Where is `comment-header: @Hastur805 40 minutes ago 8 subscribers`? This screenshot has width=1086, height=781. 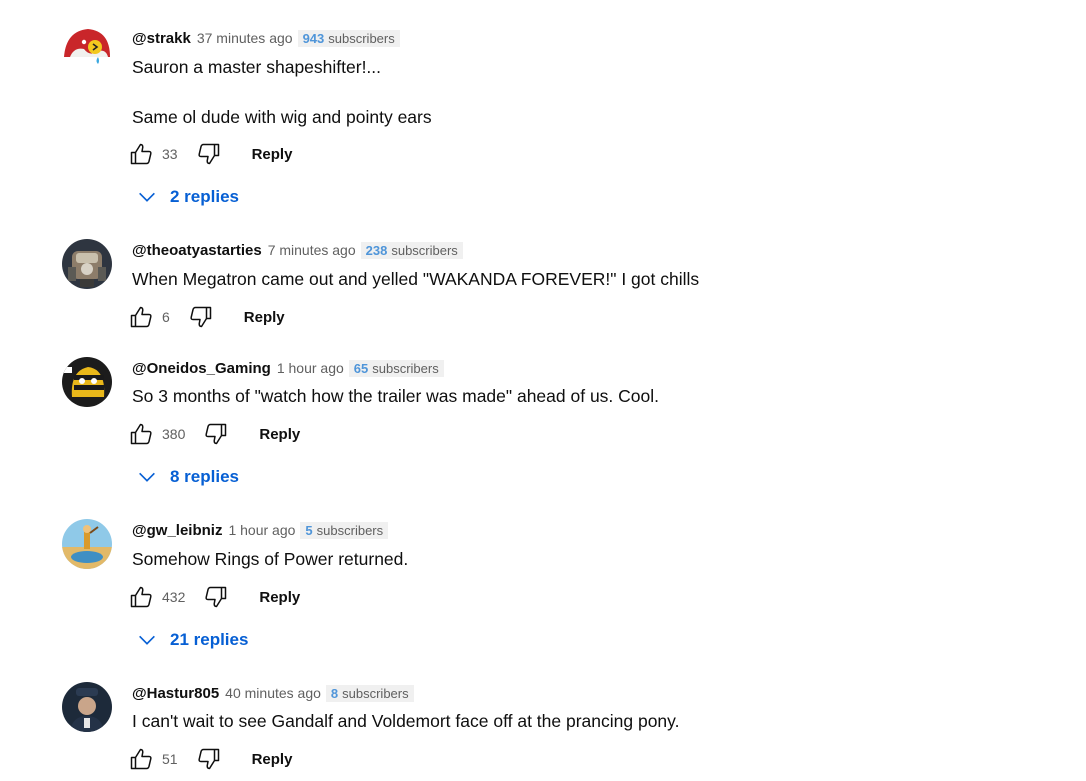
comment-header: @Hastur805 40 minutes ago 8 subscribers is located at coordinates (273, 693).